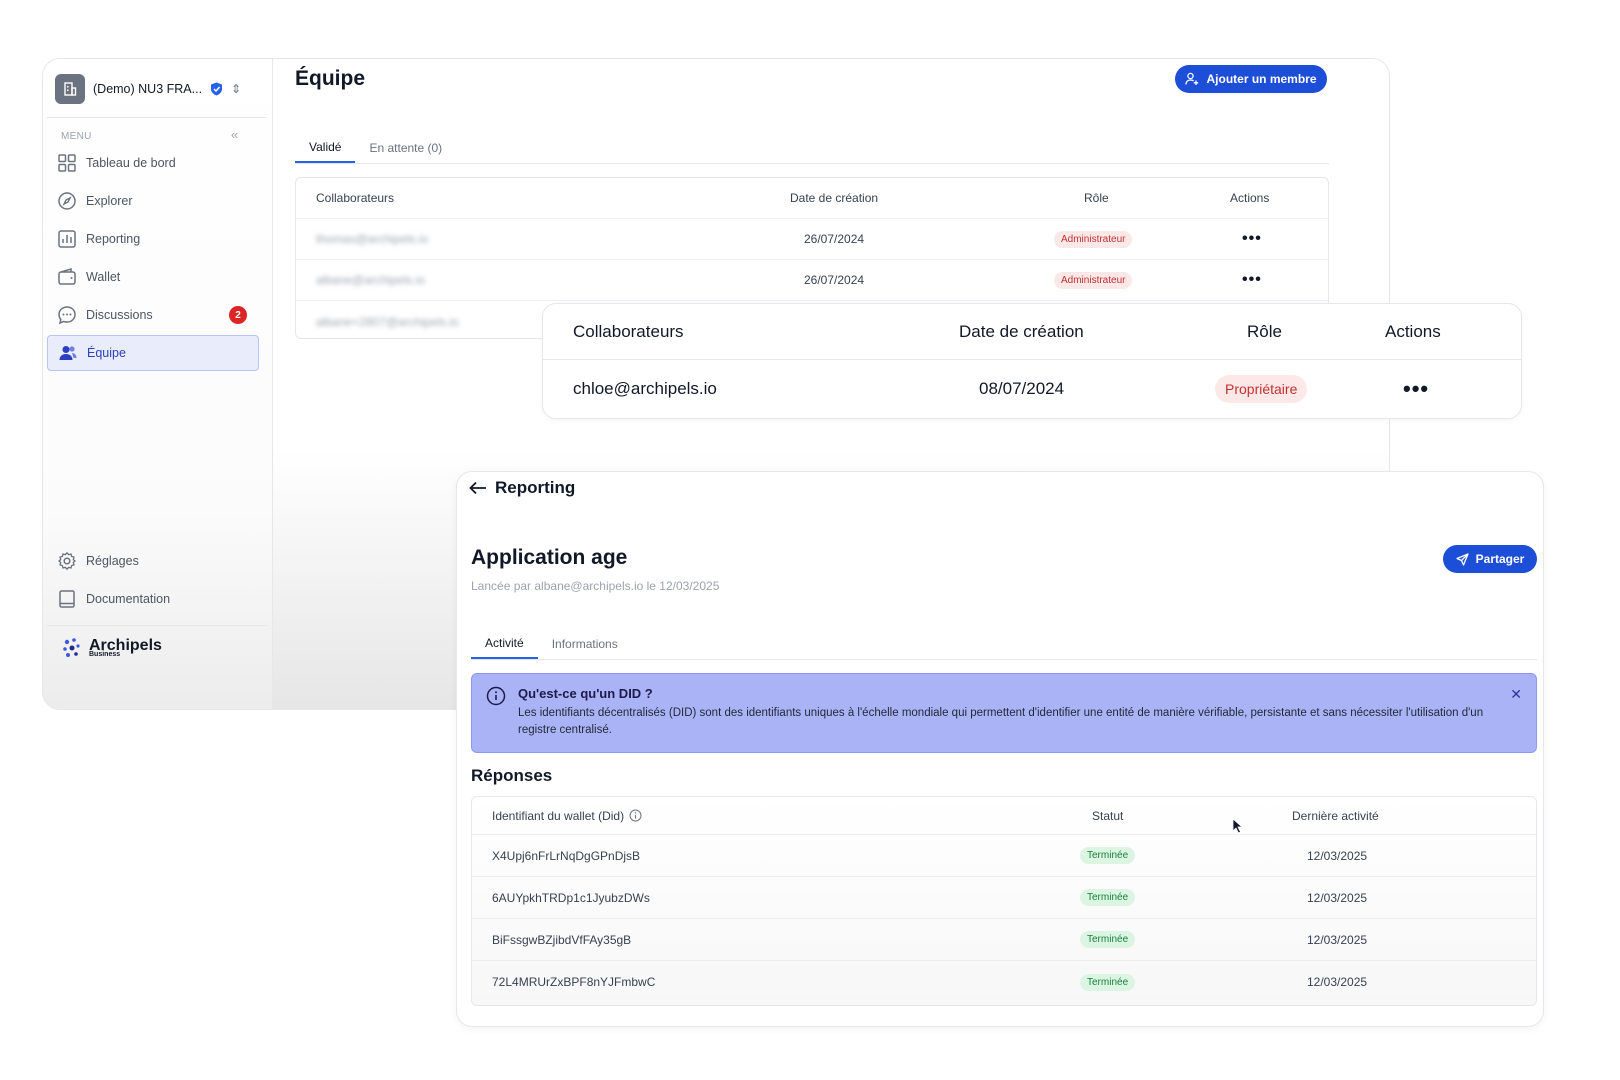 The height and width of the screenshot is (1080, 1620). I want to click on column-header: Dernière activité, so click(1335, 815).